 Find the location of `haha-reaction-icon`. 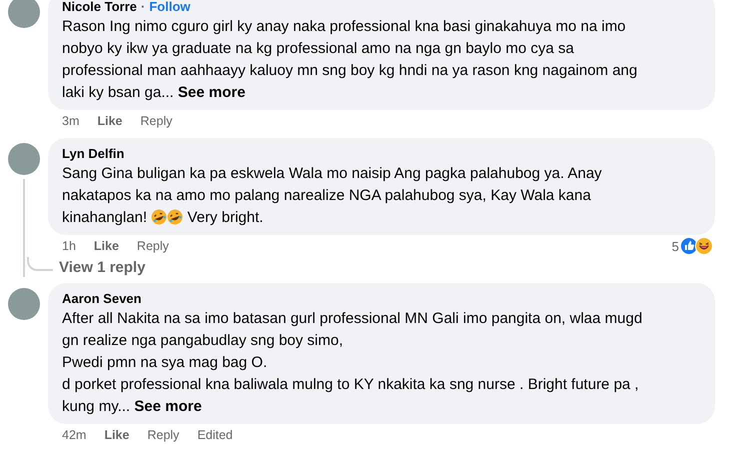

haha-reaction-icon is located at coordinates (704, 246).